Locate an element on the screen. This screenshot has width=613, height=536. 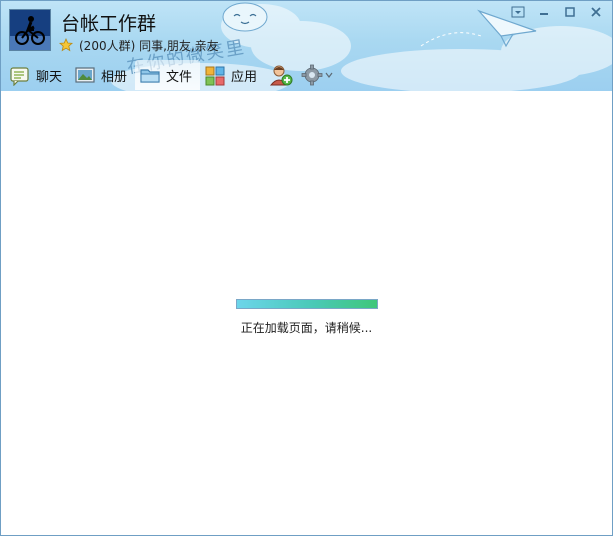
folder-icon is located at coordinates (150, 76).